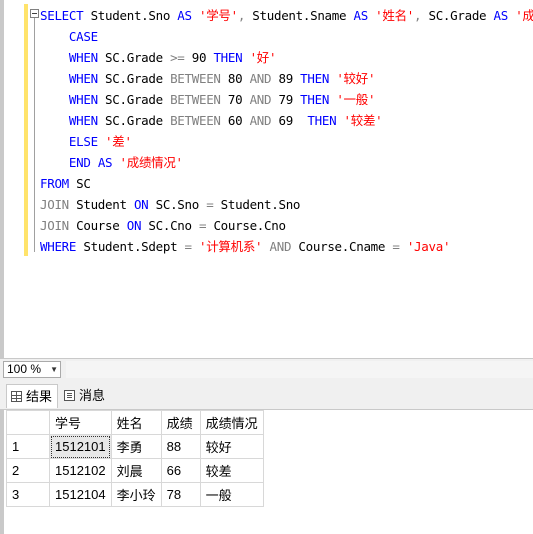  I want to click on change-tracking-bar, so click(26, 130).